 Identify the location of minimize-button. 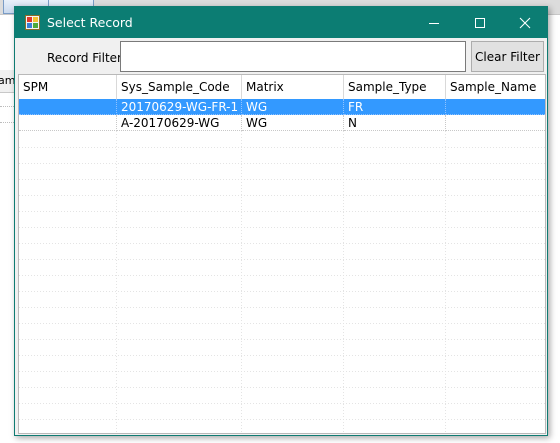
(434, 22).